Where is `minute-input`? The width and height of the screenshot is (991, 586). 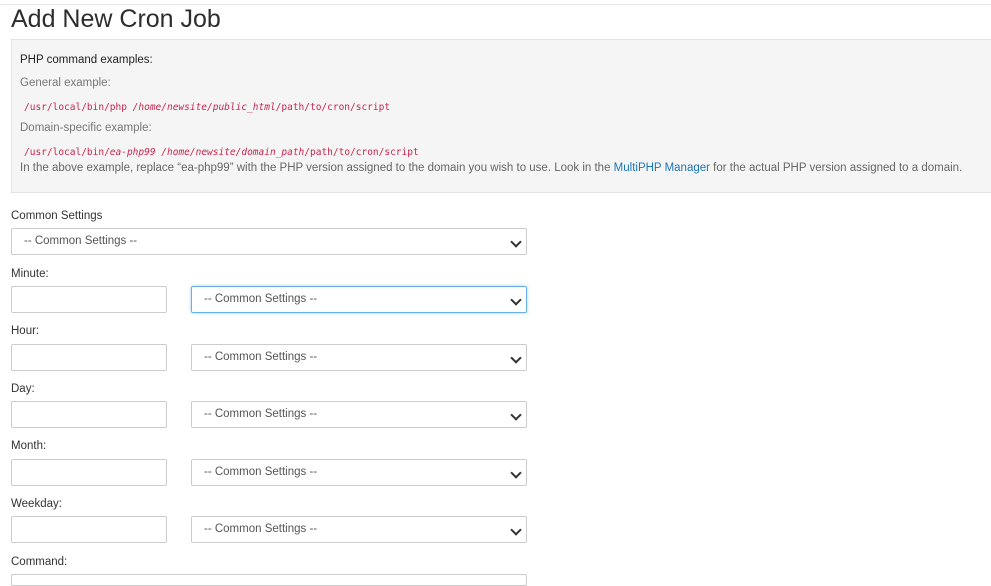
minute-input is located at coordinates (89, 299).